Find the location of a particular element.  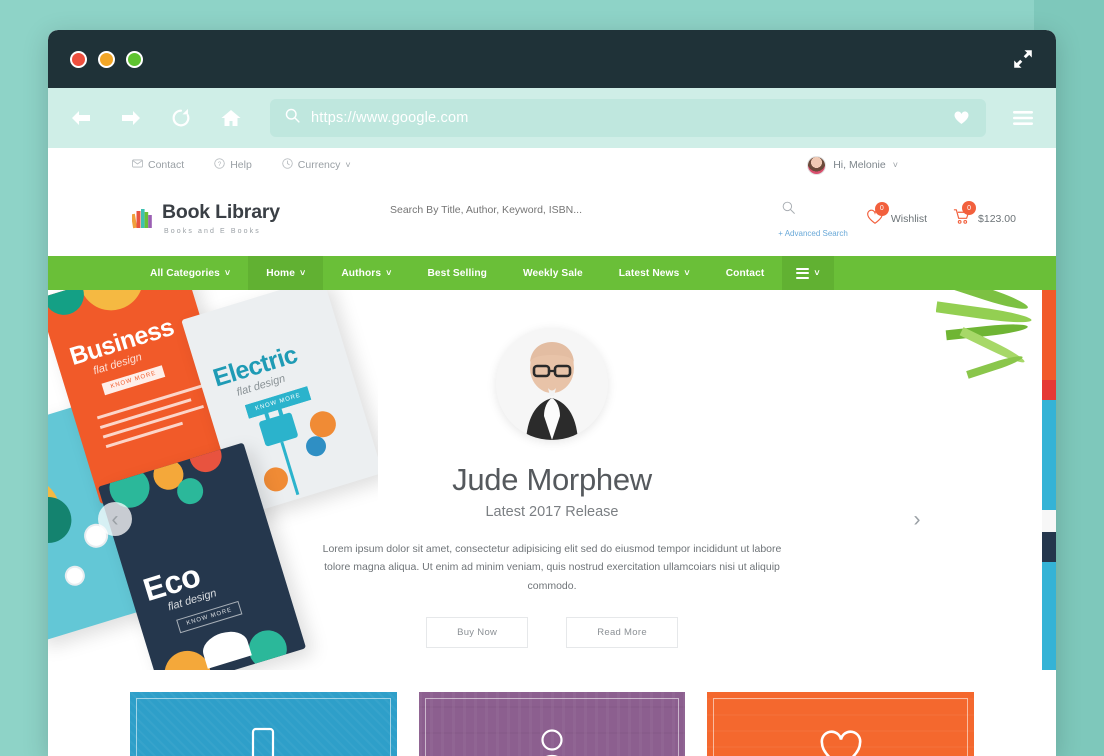

nav-label: Weekly Sale is located at coordinates (552, 273).